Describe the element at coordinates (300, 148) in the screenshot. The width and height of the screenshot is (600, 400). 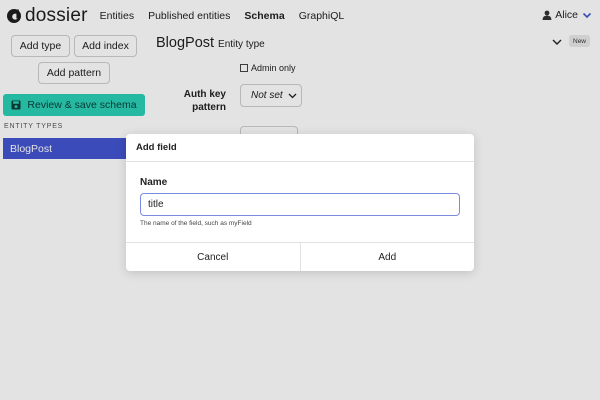
I see `dialog-title: Add field` at that location.